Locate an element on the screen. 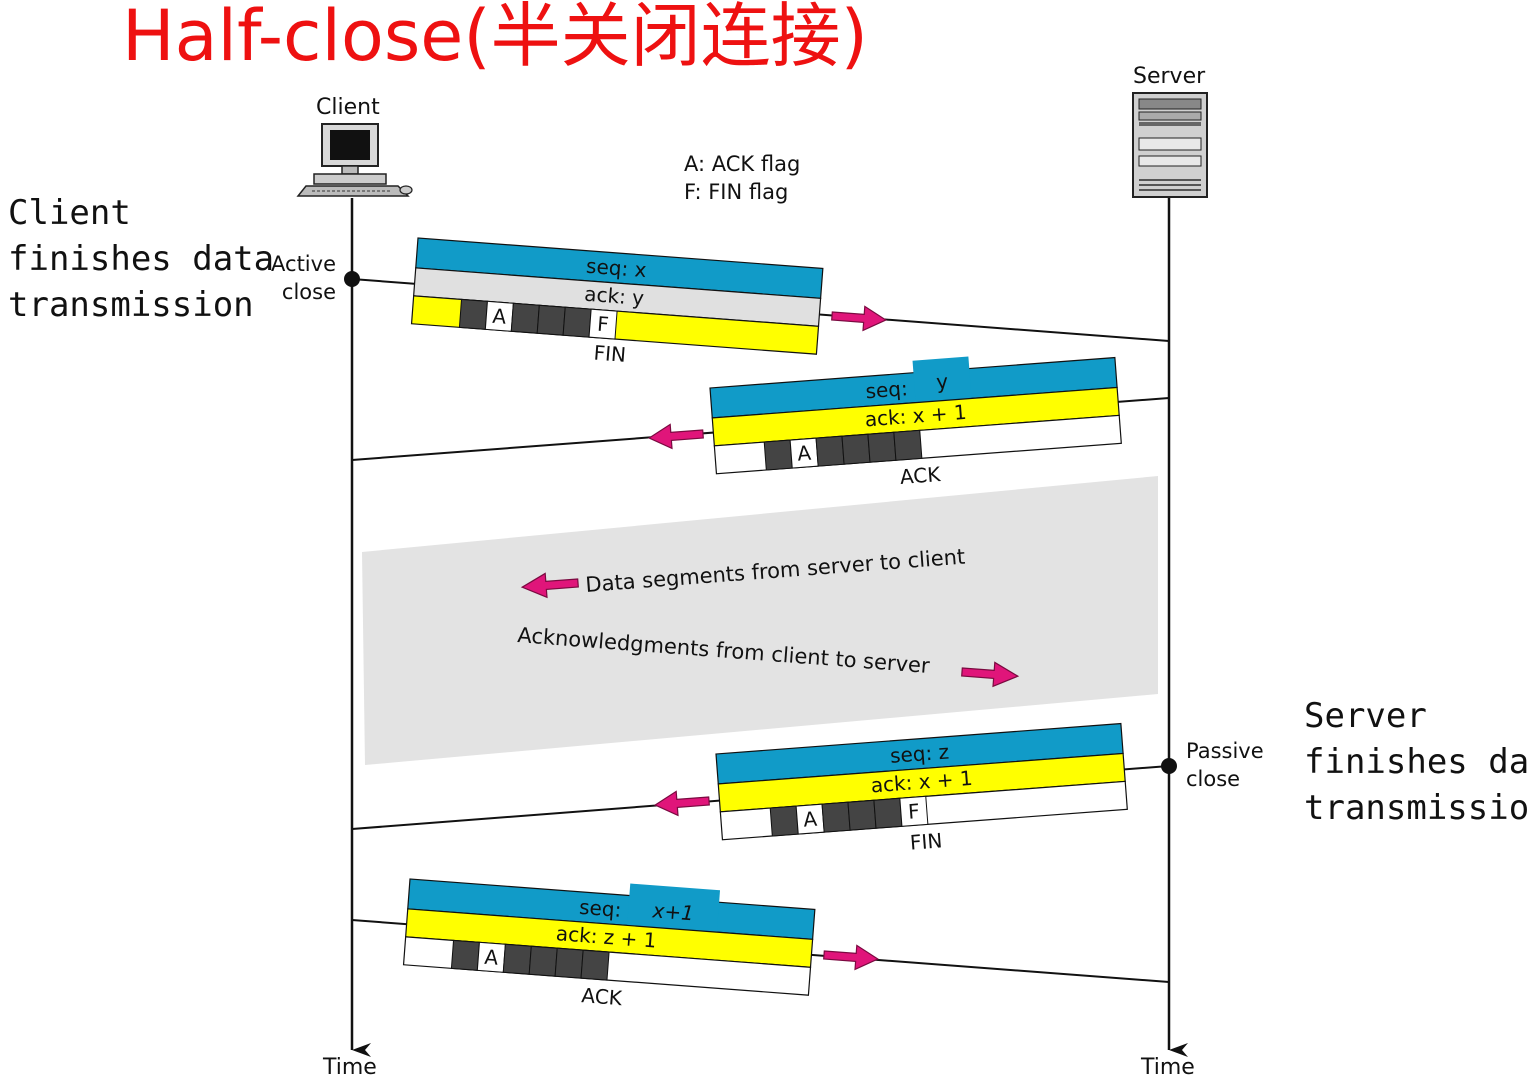  fin2-segment: seq: z ack: x + 1 A F FIN is located at coordinates (921, 788).